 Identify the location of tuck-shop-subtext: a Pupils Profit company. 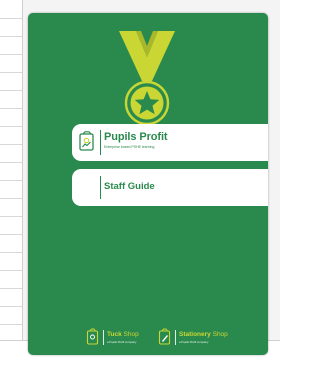
(122, 342).